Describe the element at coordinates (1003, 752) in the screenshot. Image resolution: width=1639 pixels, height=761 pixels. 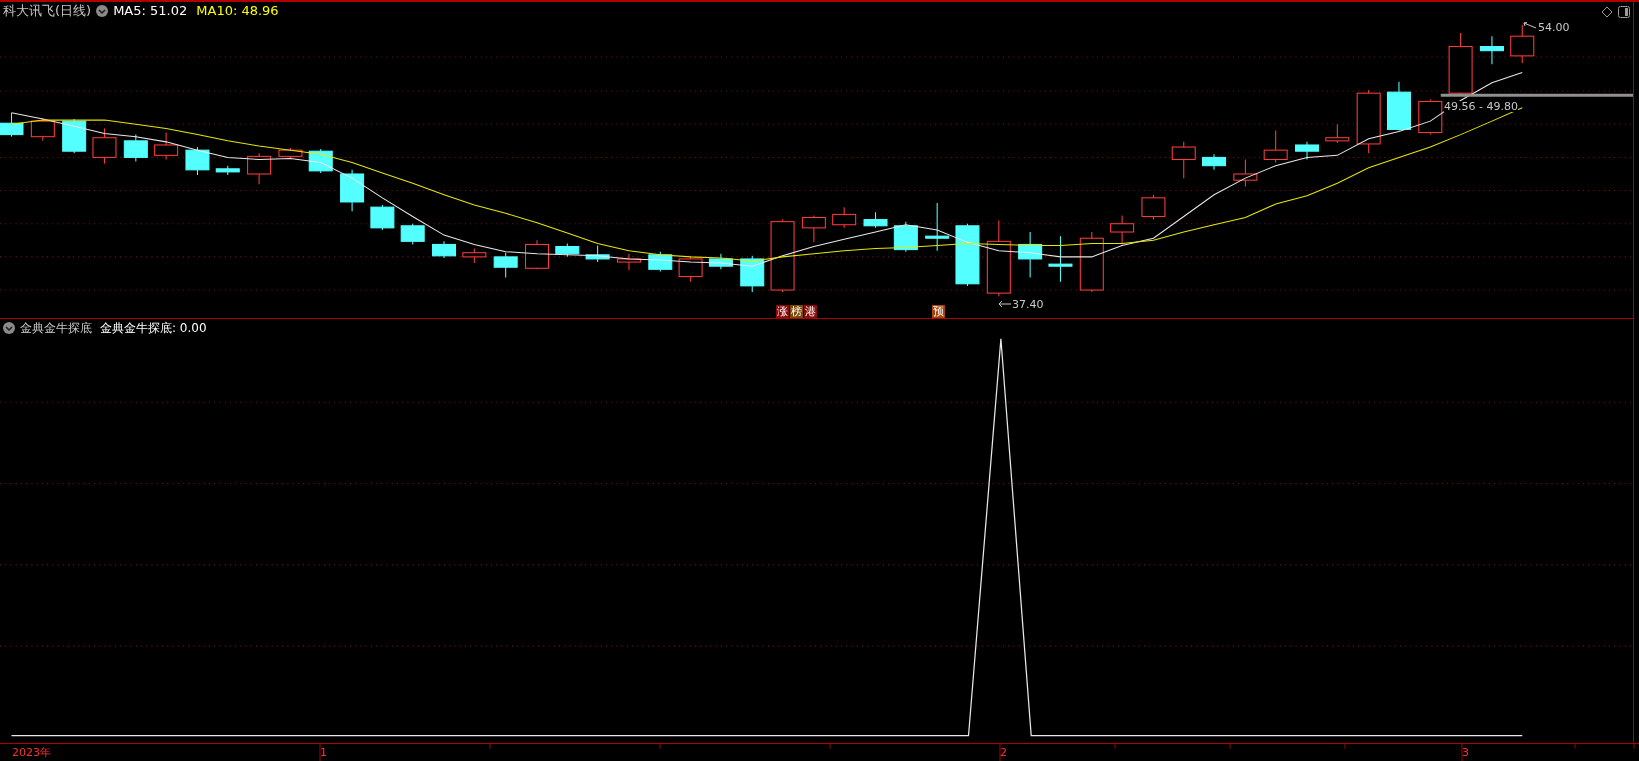
I see `axis-label: 2` at that location.